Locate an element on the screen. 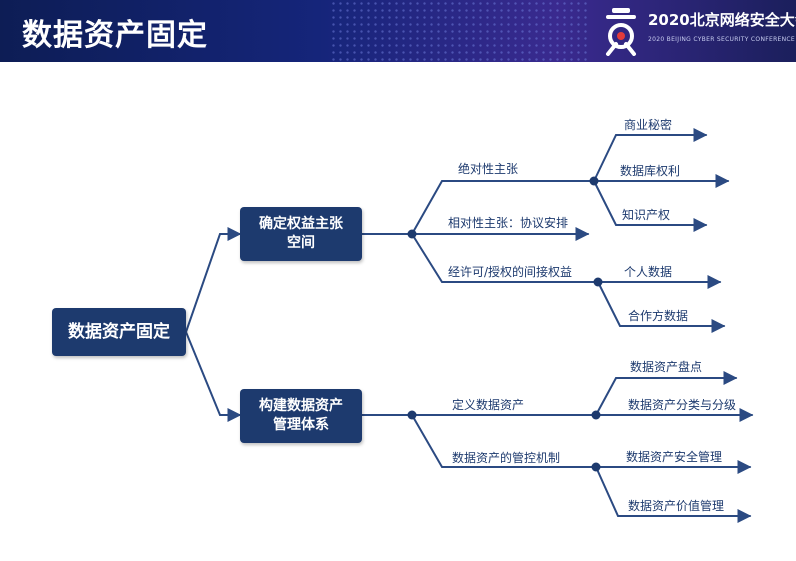  junction-dot-define is located at coordinates (596, 415).